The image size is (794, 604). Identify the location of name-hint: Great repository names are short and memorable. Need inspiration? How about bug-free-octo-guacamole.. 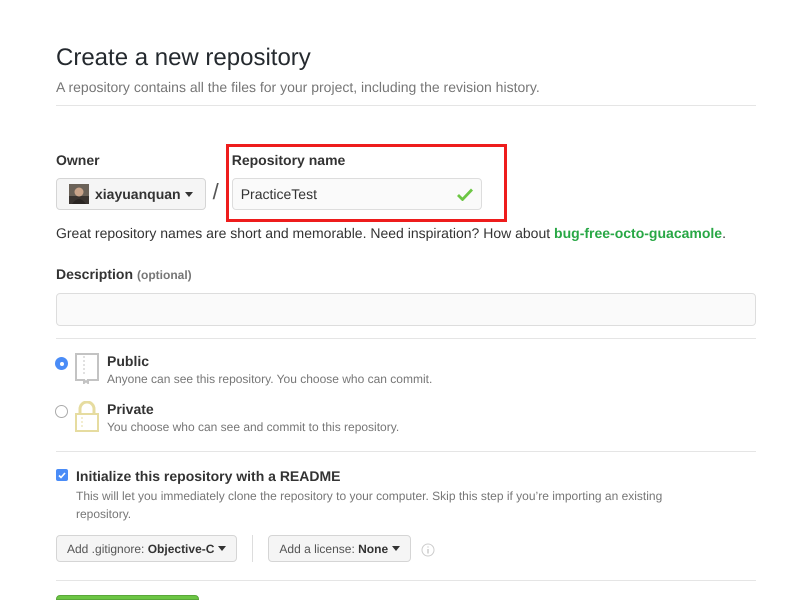
(391, 233).